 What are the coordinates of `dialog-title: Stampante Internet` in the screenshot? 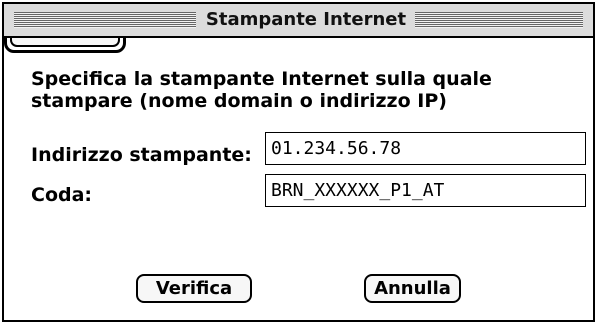 It's located at (306, 20).